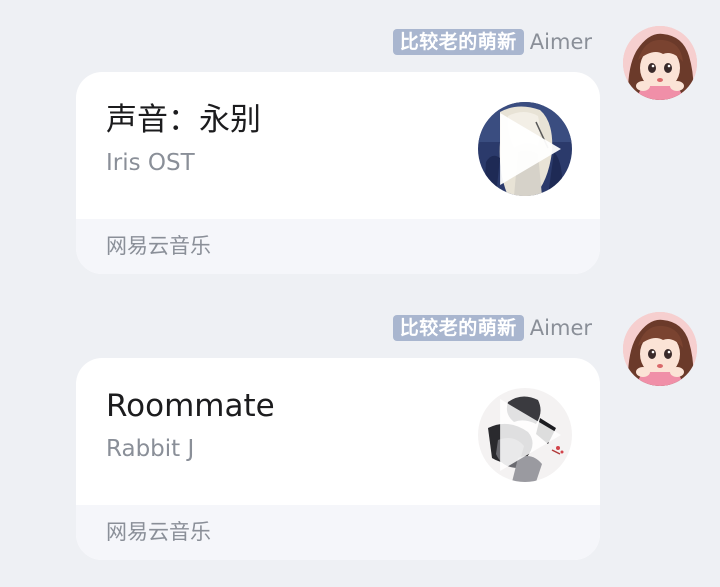 The width and height of the screenshot is (720, 587). I want to click on song-title: 声音：永别, so click(183, 120).